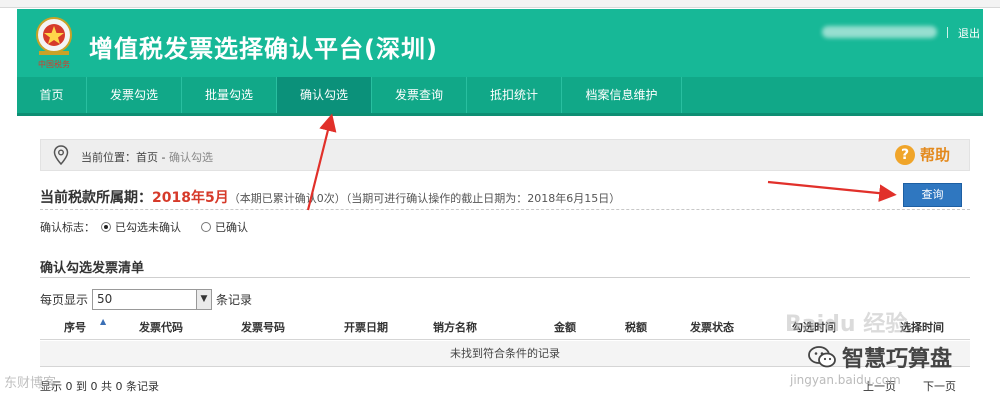 The height and width of the screenshot is (400, 1000). I want to click on wechat-icon, so click(822, 357).